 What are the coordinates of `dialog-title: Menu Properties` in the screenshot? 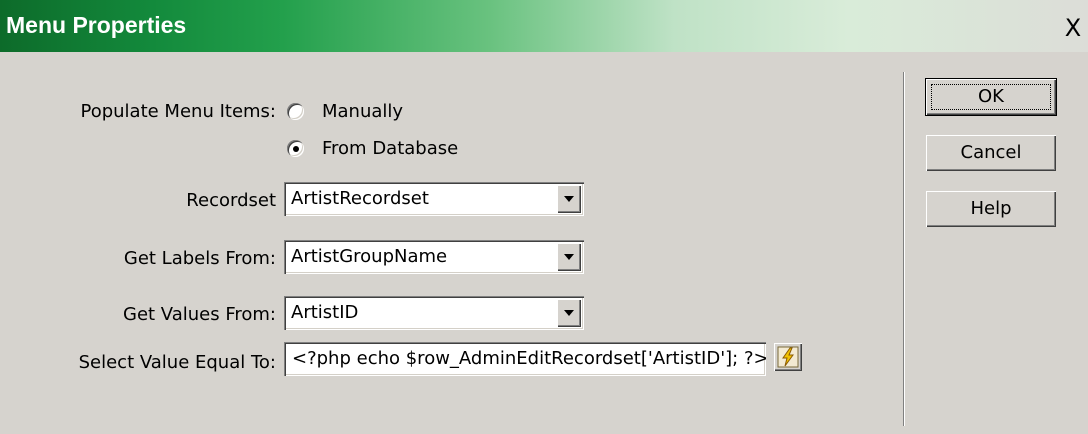 It's located at (96, 25).